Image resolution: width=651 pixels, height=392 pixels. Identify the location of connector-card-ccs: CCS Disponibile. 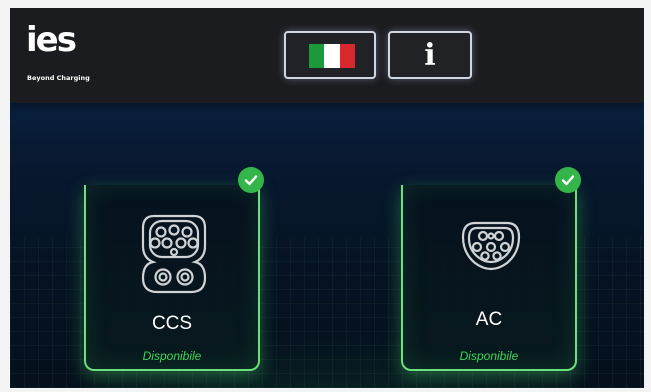
(172, 278).